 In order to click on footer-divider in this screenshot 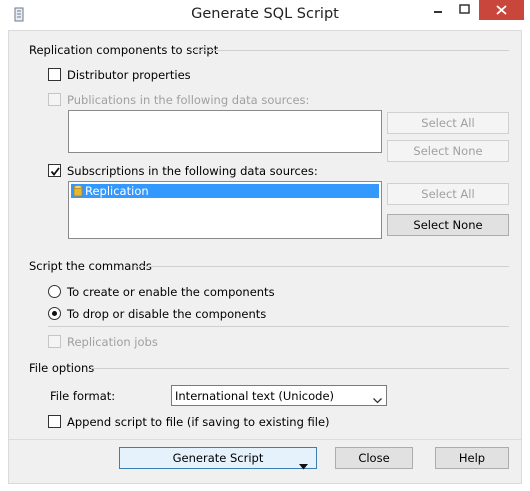, I will do `click(265, 439)`.